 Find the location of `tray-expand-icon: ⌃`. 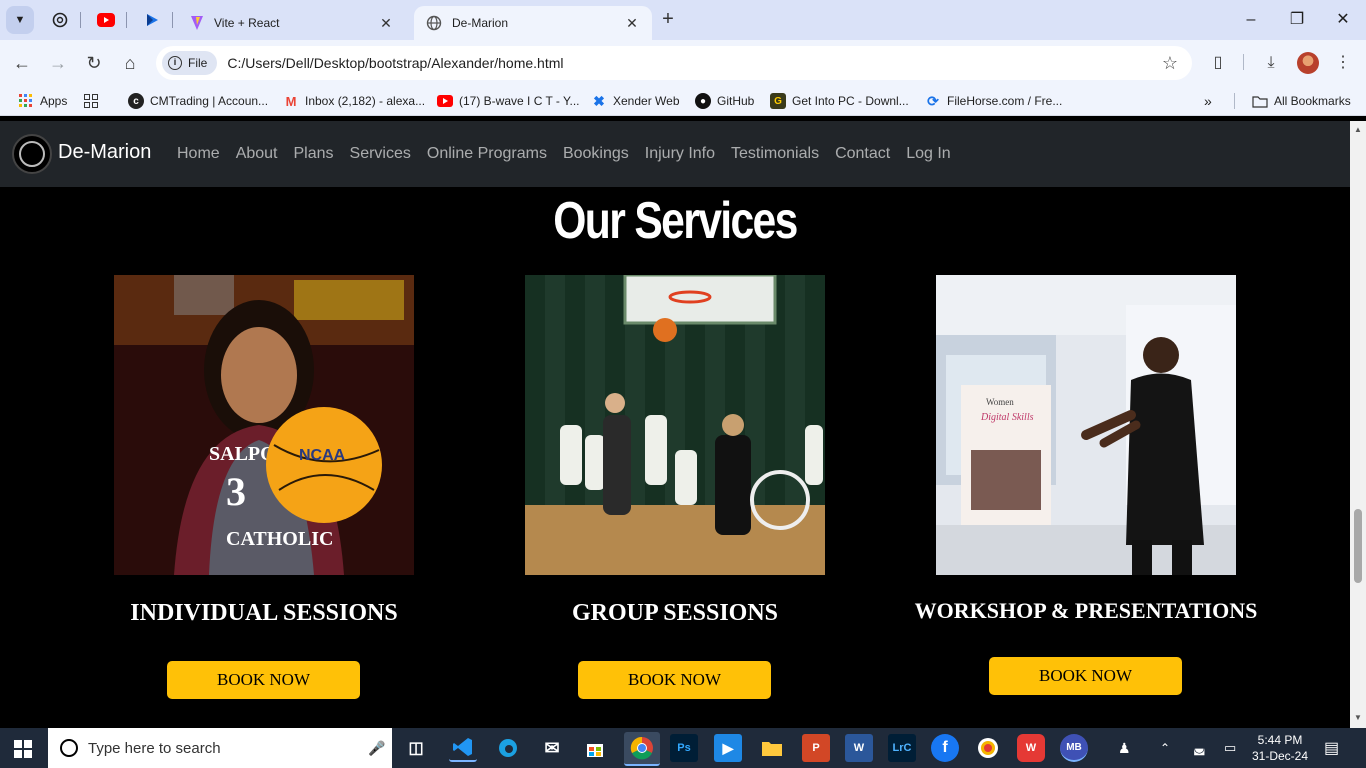

tray-expand-icon: ⌃ is located at coordinates (1165, 748).